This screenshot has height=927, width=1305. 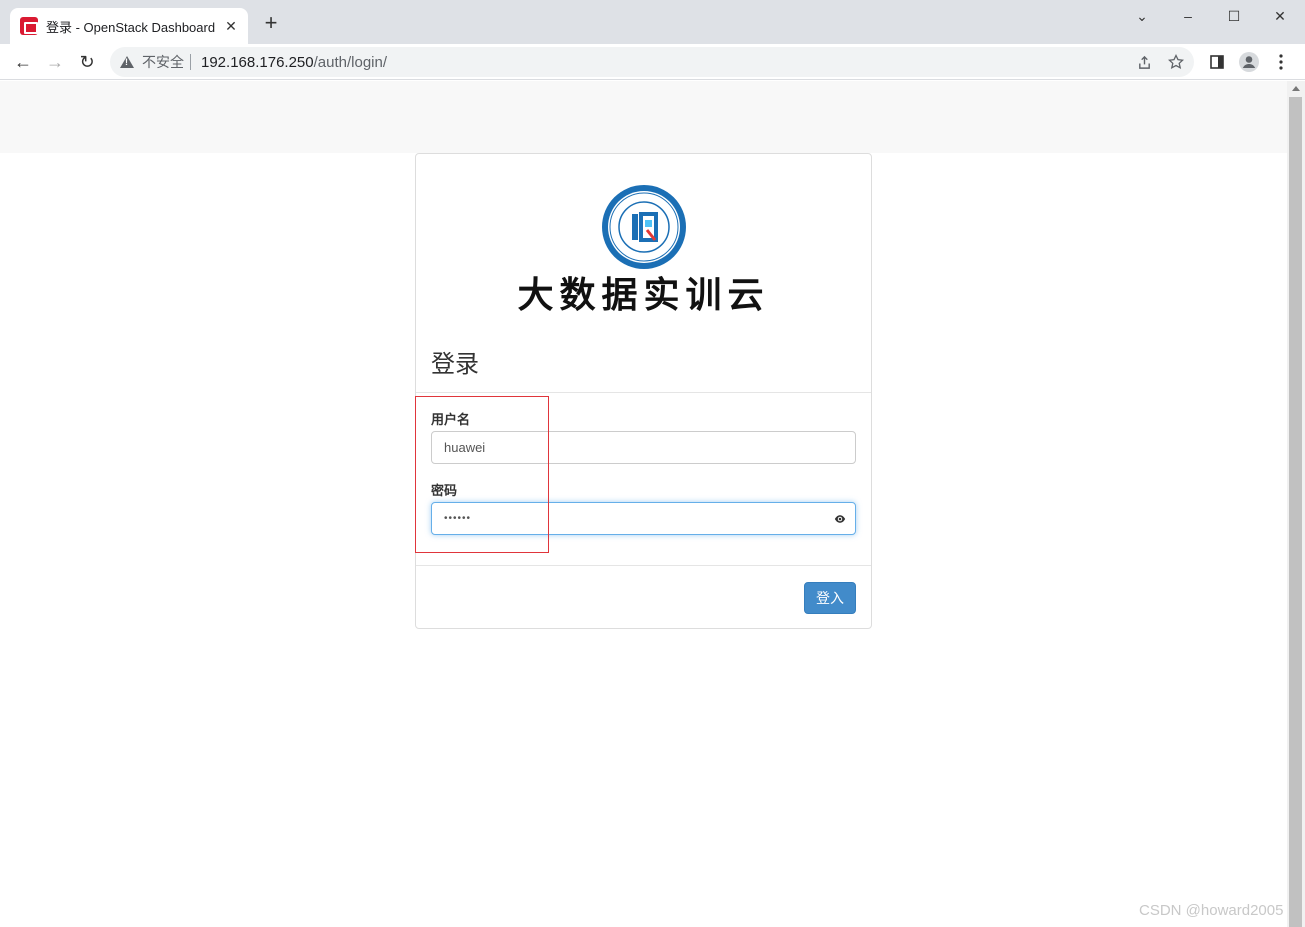 I want to click on openstack-favicon-icon, so click(x=29, y=26).